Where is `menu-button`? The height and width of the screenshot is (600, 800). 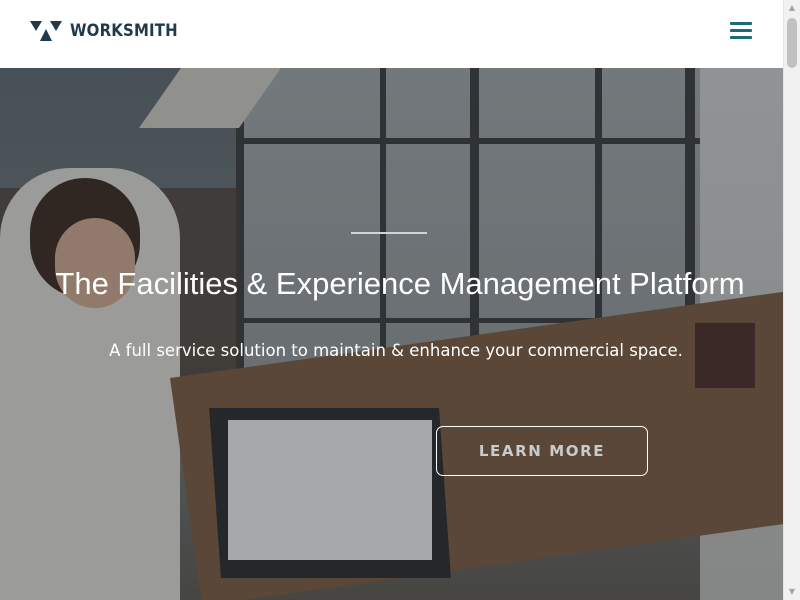 menu-button is located at coordinates (741, 32).